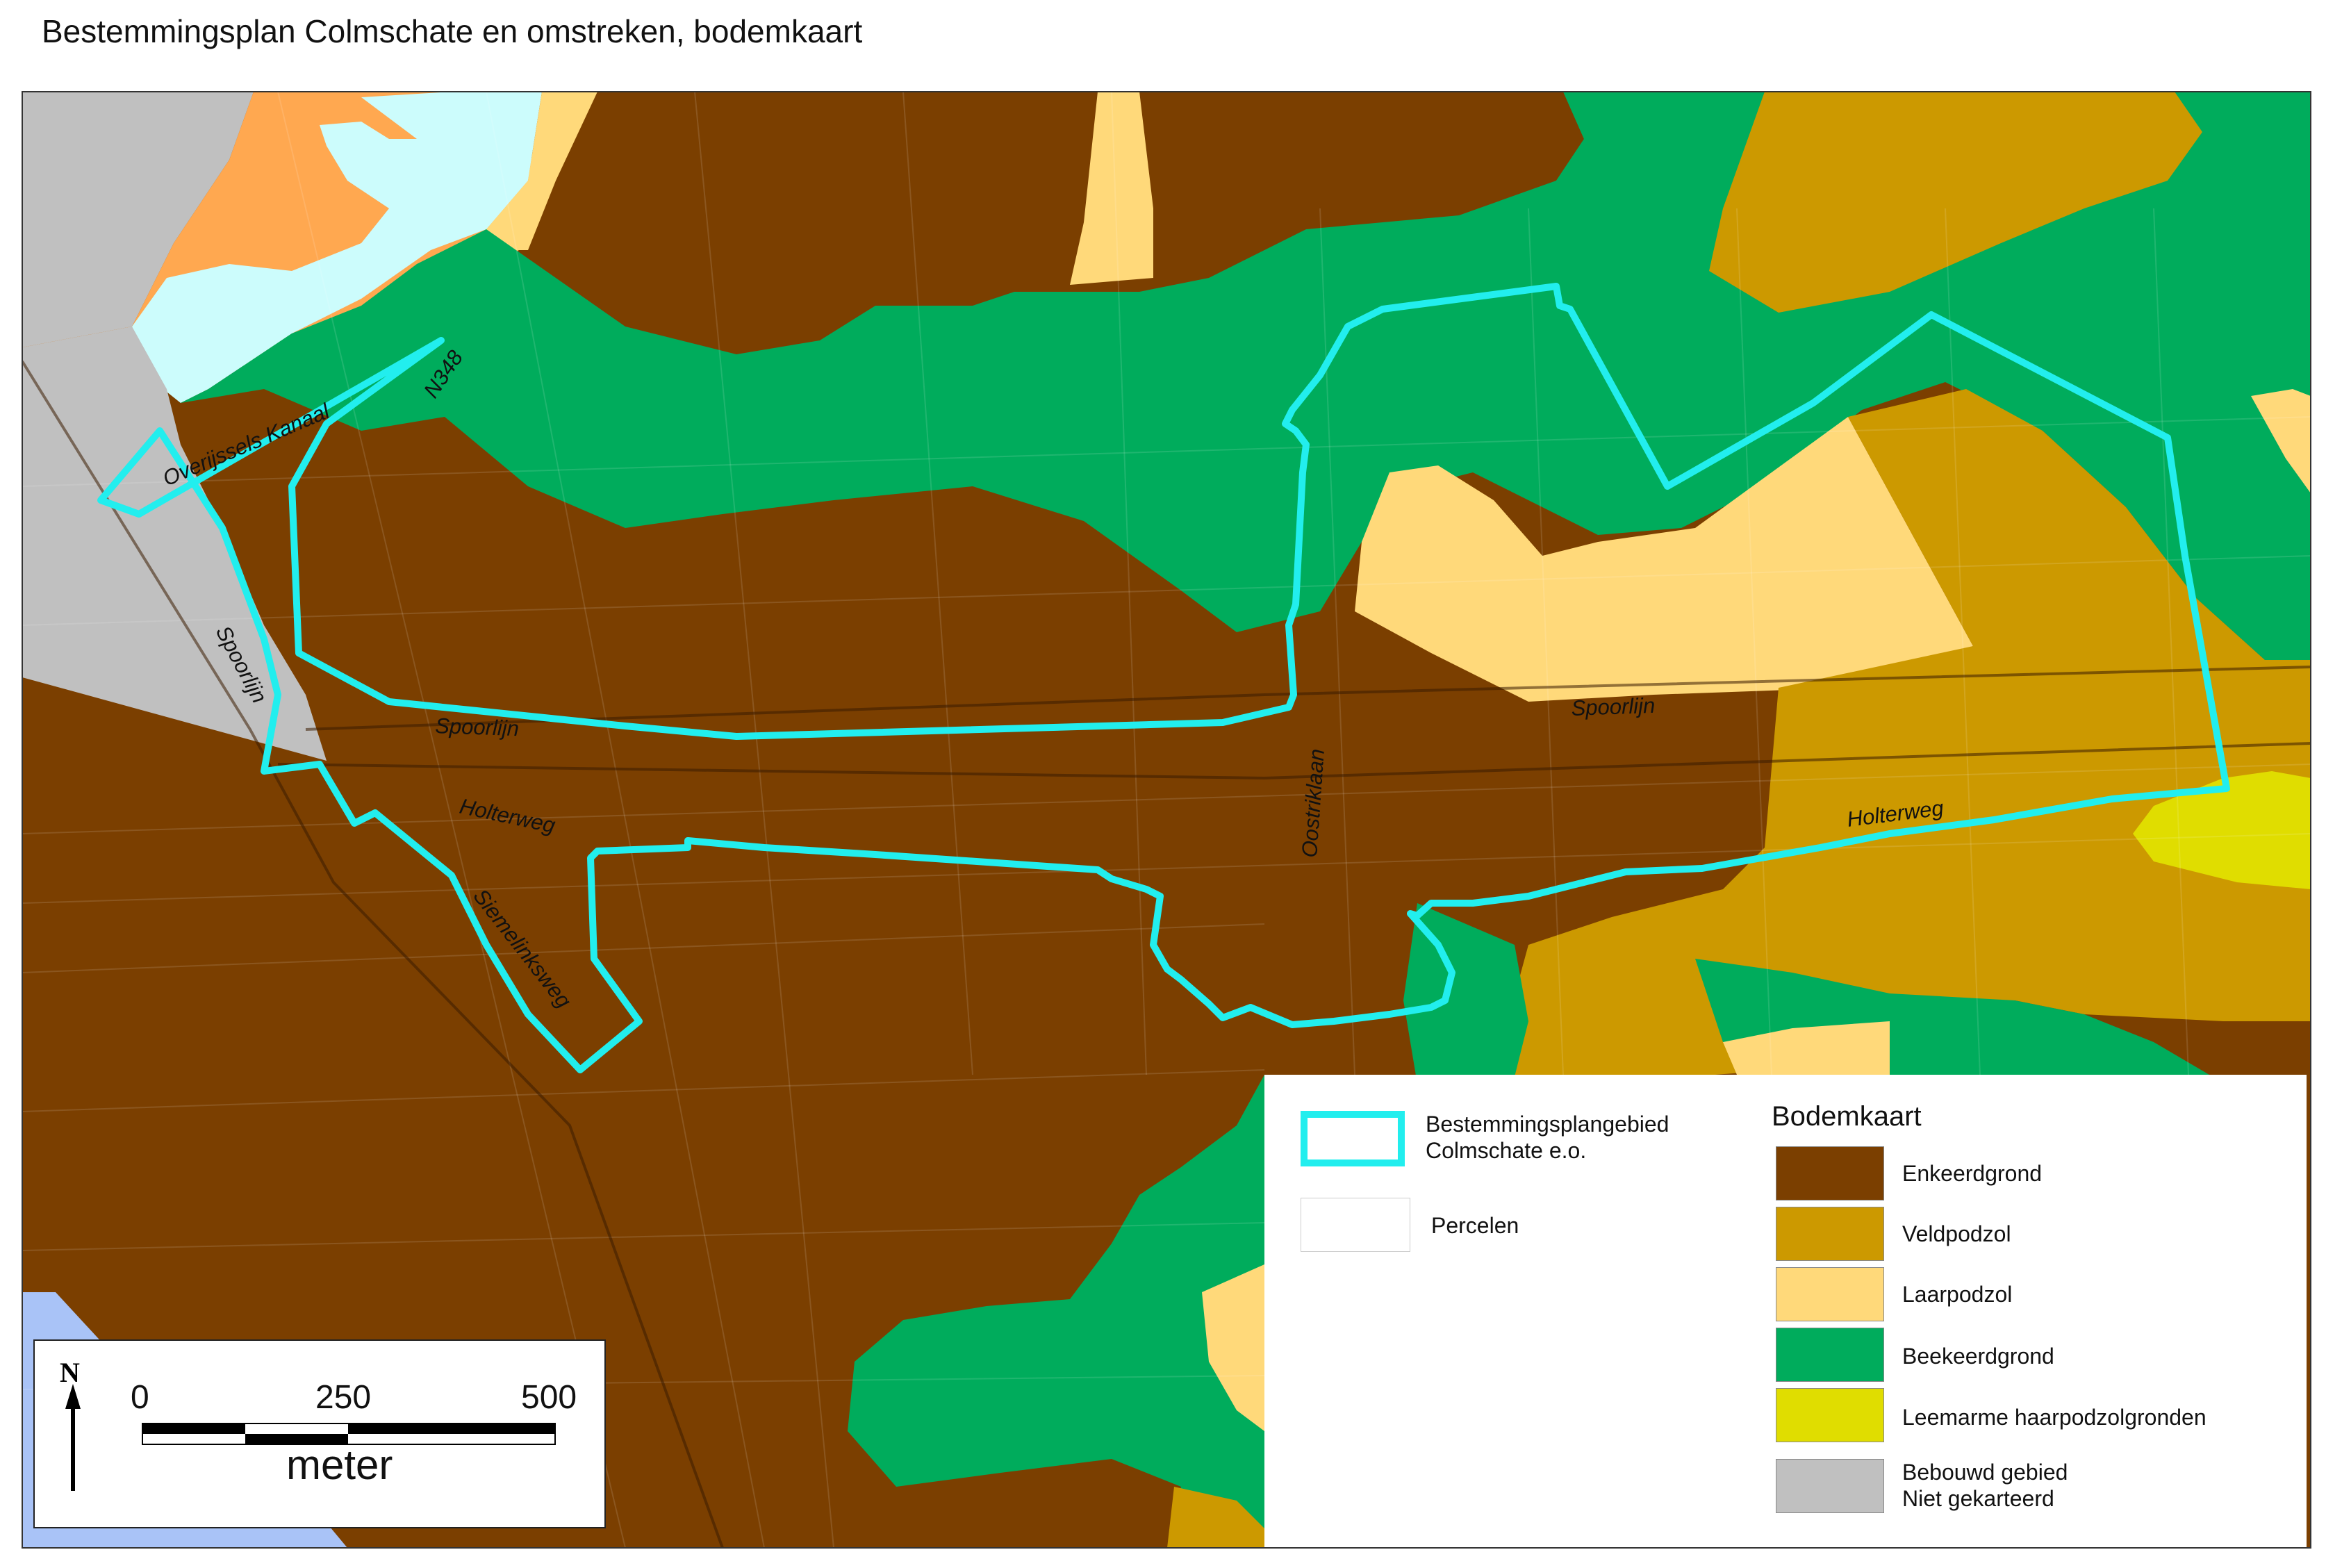 This screenshot has width=2326, height=1568. What do you see at coordinates (1972, 1173) in the screenshot?
I see `legend-label-enkeerdgrond: Enkeerdgrond` at bounding box center [1972, 1173].